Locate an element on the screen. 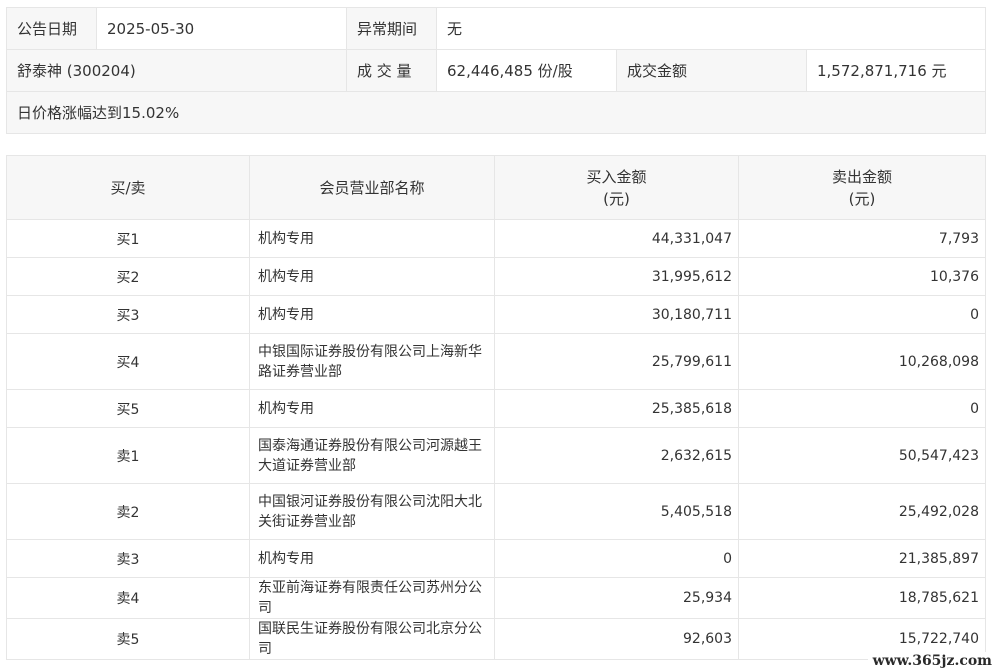 The image size is (1001, 672). abnormal-reason: 日价格涨幅达到15.02% is located at coordinates (496, 112).